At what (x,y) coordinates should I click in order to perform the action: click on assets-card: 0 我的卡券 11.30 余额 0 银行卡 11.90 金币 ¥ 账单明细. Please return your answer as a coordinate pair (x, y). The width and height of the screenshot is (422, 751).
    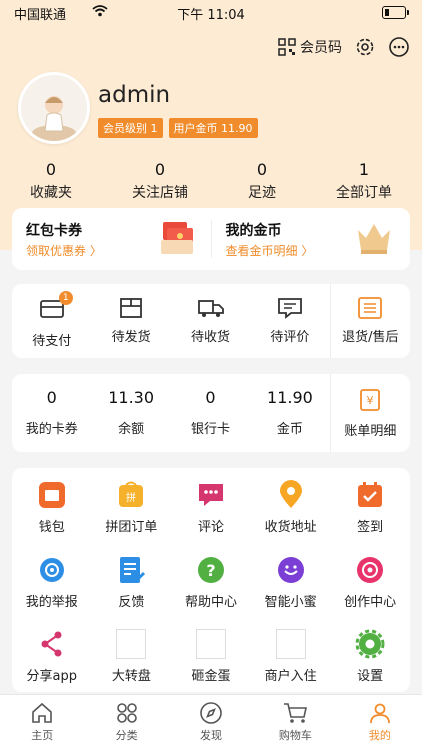
    Looking at the image, I should click on (211, 413).